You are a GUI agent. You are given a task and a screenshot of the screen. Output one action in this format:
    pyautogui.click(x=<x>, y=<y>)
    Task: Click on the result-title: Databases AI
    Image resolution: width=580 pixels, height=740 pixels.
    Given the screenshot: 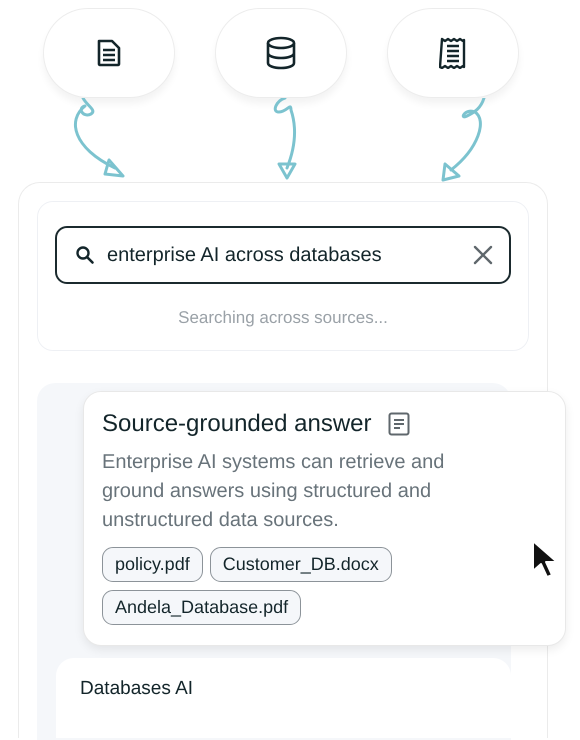 What is the action you would take?
    pyautogui.click(x=137, y=688)
    